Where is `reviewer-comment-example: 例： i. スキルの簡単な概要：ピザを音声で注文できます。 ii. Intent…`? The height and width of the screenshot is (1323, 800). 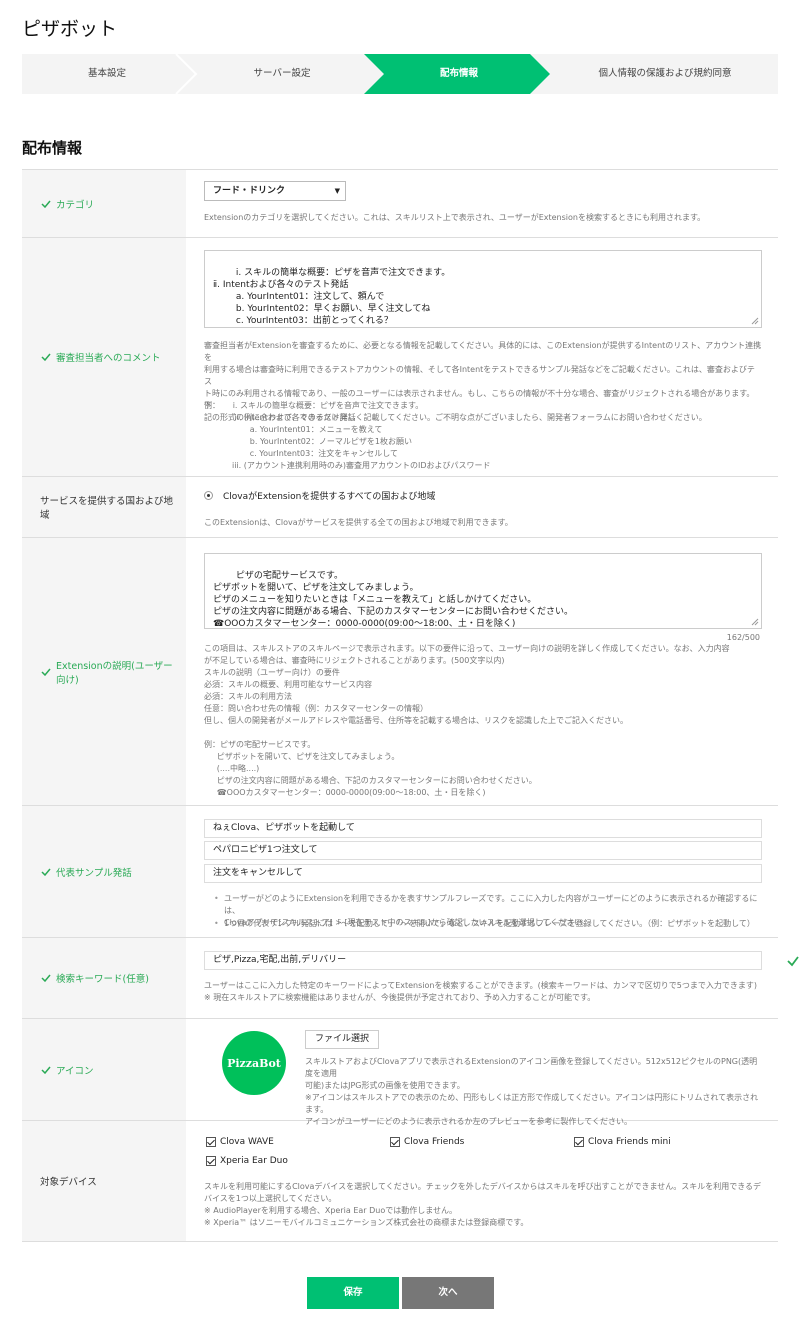 reviewer-comment-example: 例： i. スキルの簡単な概要：ピザを音声で注文できます。 ii. Intent… is located at coordinates (347, 435).